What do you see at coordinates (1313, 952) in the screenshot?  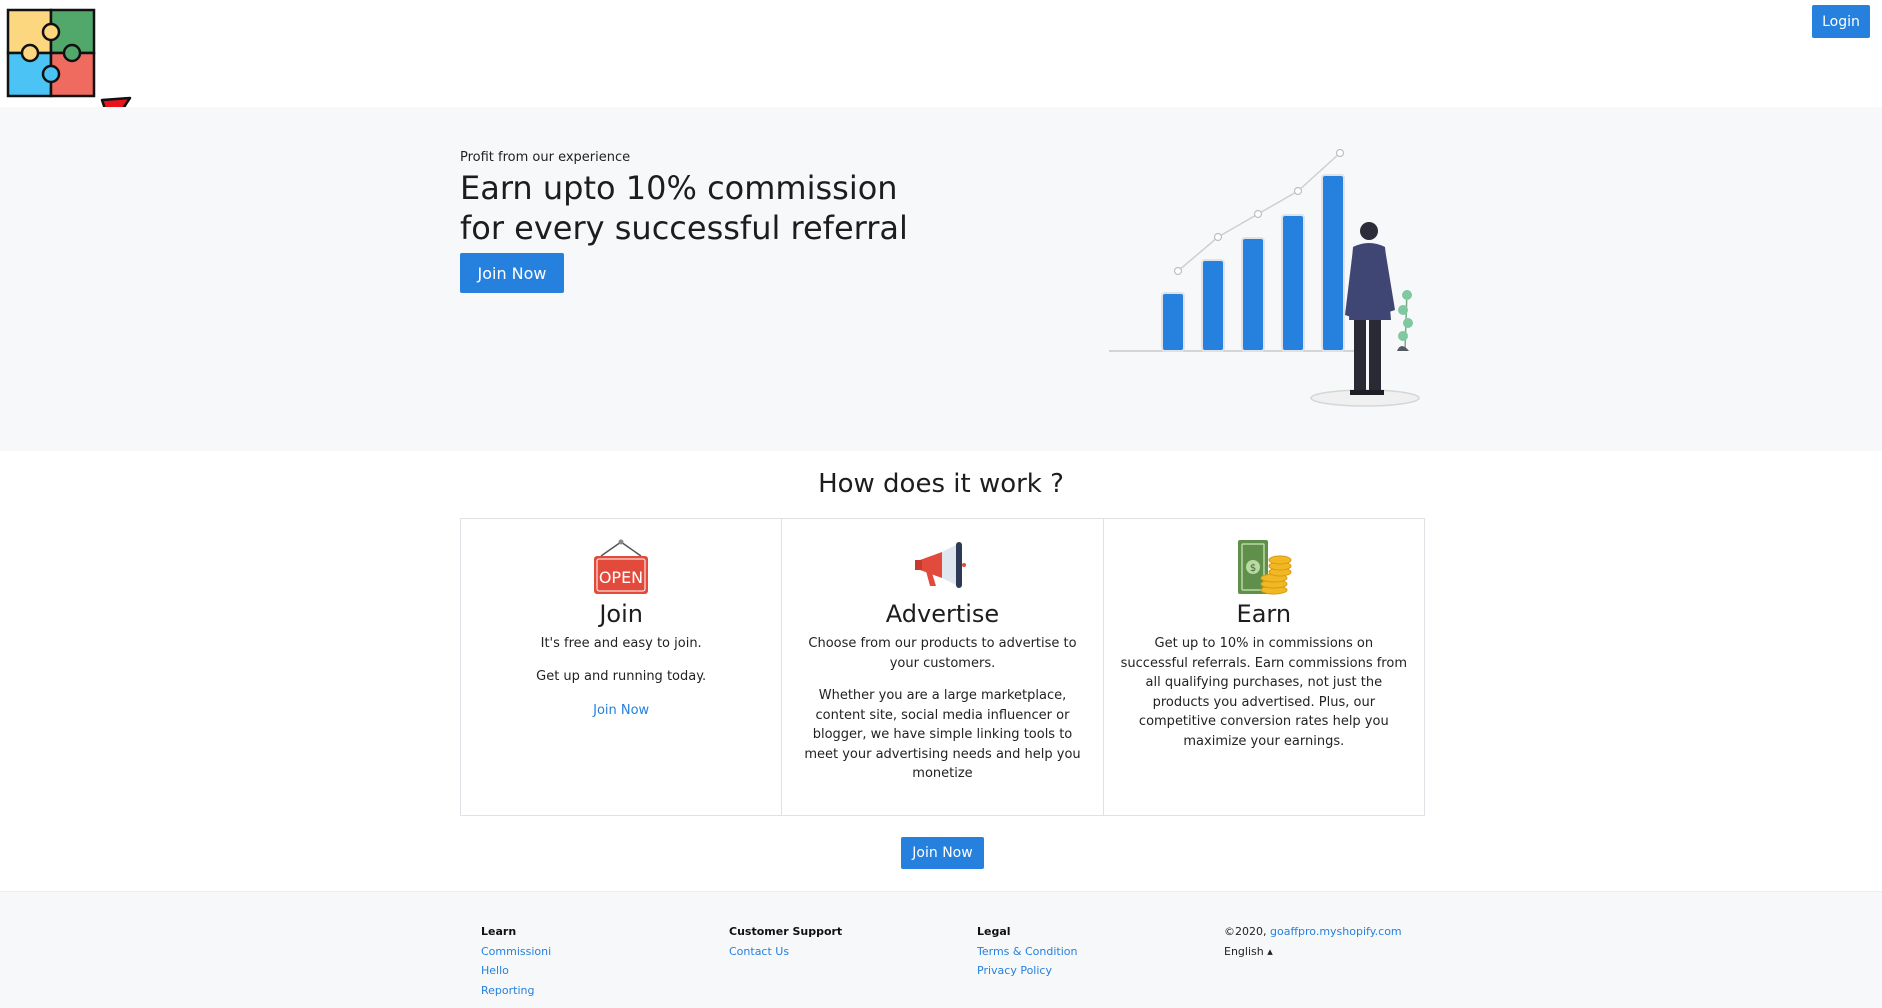 I see `language-select: English ▴` at bounding box center [1313, 952].